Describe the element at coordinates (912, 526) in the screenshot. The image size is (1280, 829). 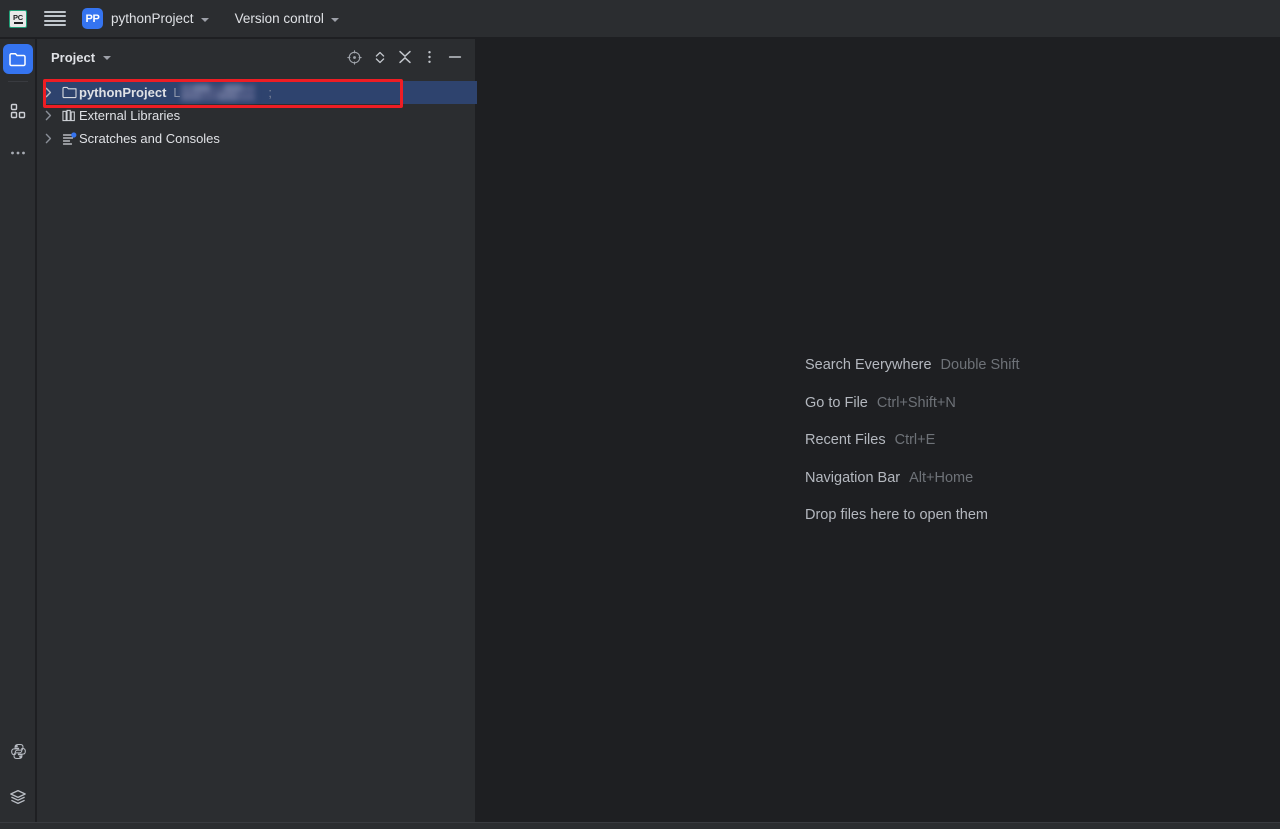
I see `hint-drop-files: Drop files here to open them` at that location.